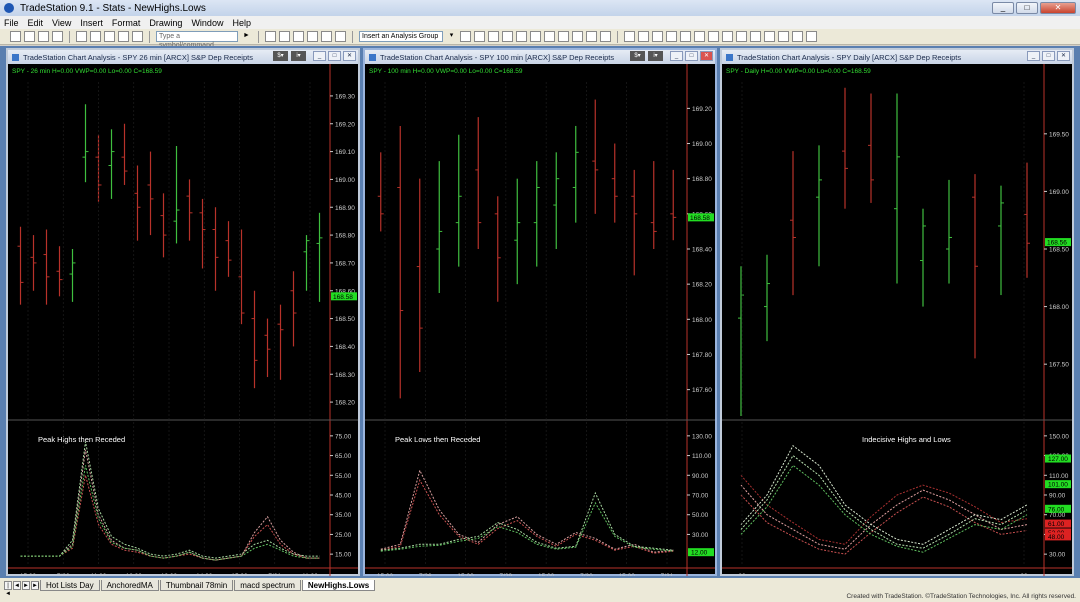  I want to click on tab-thumbnail-78min: Thumbnail 78min, so click(196, 585).